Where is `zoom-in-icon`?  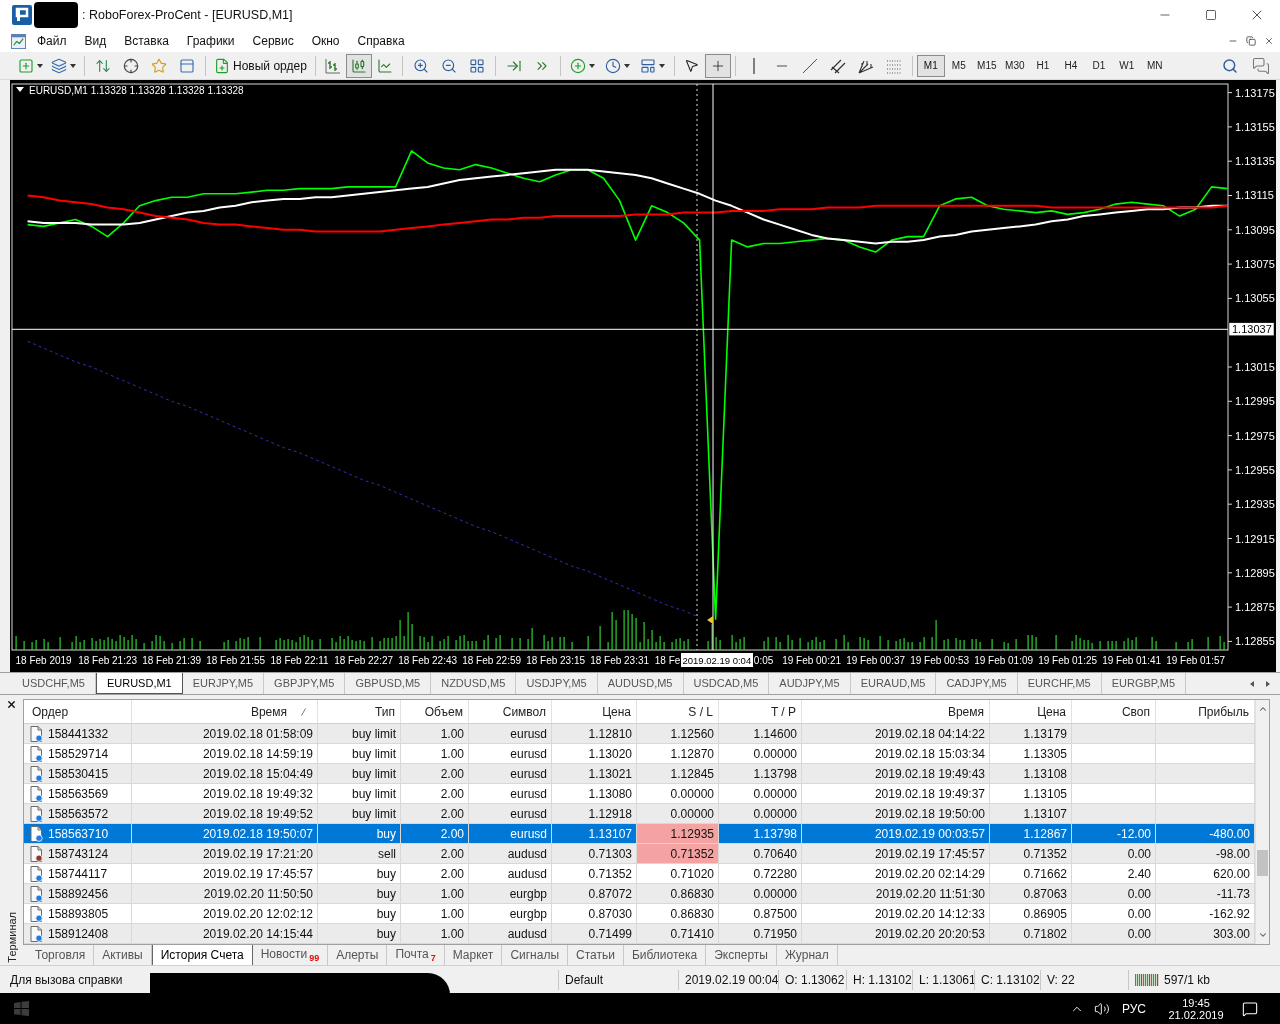 zoom-in-icon is located at coordinates (420, 65).